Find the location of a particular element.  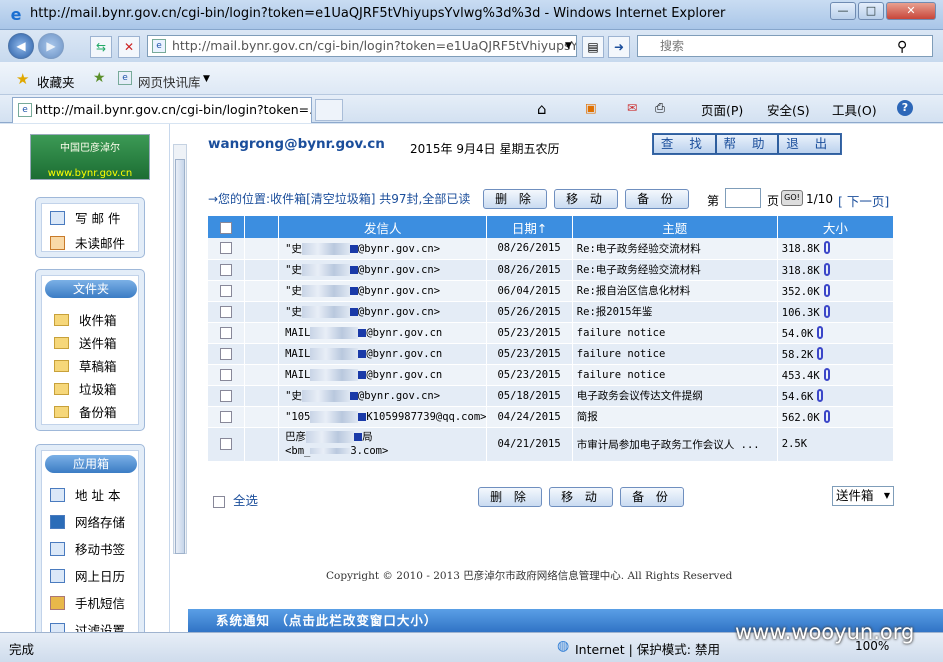

bottom-move-button: 移 动 is located at coordinates (581, 497).